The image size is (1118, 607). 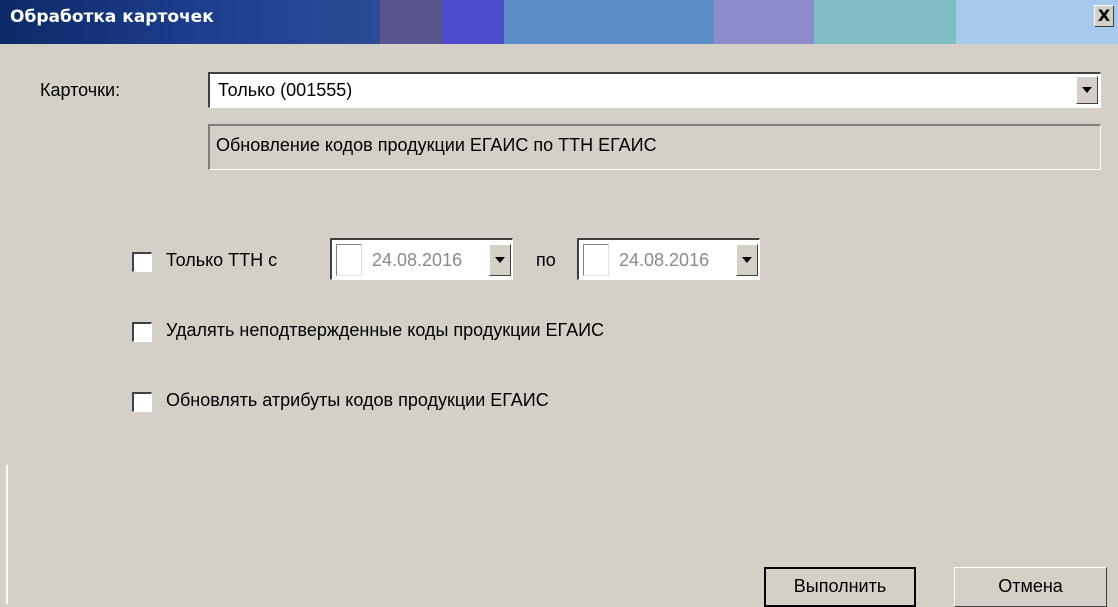 What do you see at coordinates (349, 260) in the screenshot?
I see `date-from-checkbox` at bounding box center [349, 260].